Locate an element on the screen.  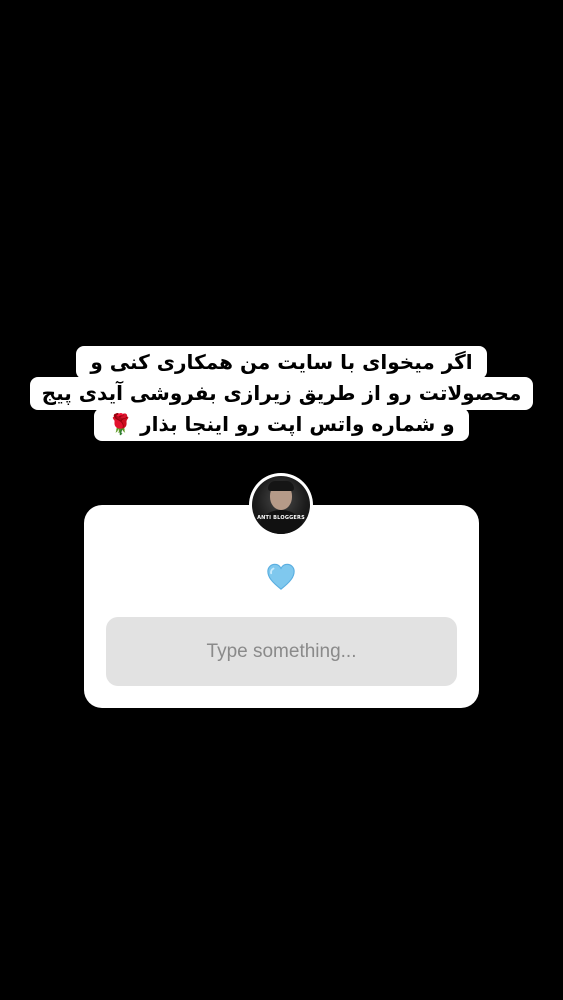
light-blue-heart-icon is located at coordinates (281, 576).